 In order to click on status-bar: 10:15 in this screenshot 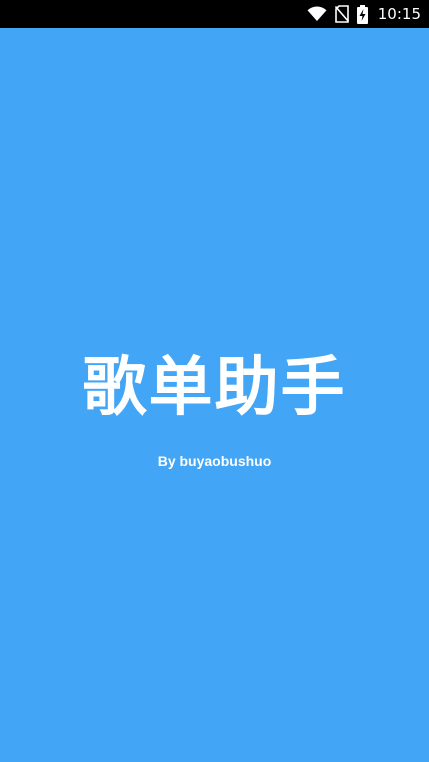, I will do `click(214, 14)`.